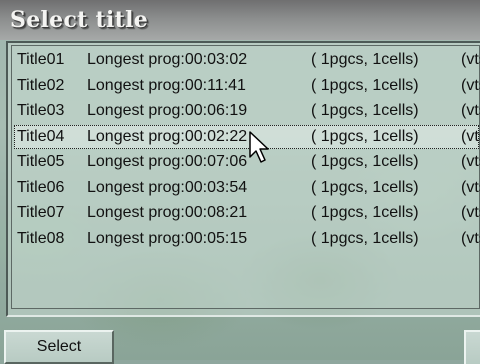  What do you see at coordinates (41, 59) in the screenshot?
I see `title-cell: Title01` at bounding box center [41, 59].